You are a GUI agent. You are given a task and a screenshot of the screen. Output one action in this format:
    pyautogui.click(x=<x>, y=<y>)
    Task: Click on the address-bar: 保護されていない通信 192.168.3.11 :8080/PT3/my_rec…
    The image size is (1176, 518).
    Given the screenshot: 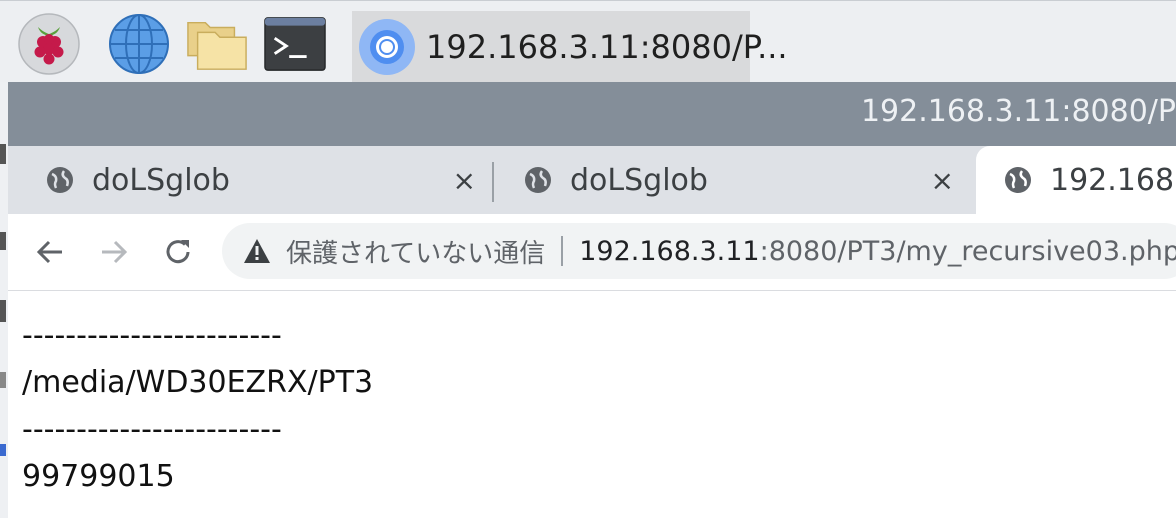 What is the action you would take?
    pyautogui.click(x=699, y=251)
    